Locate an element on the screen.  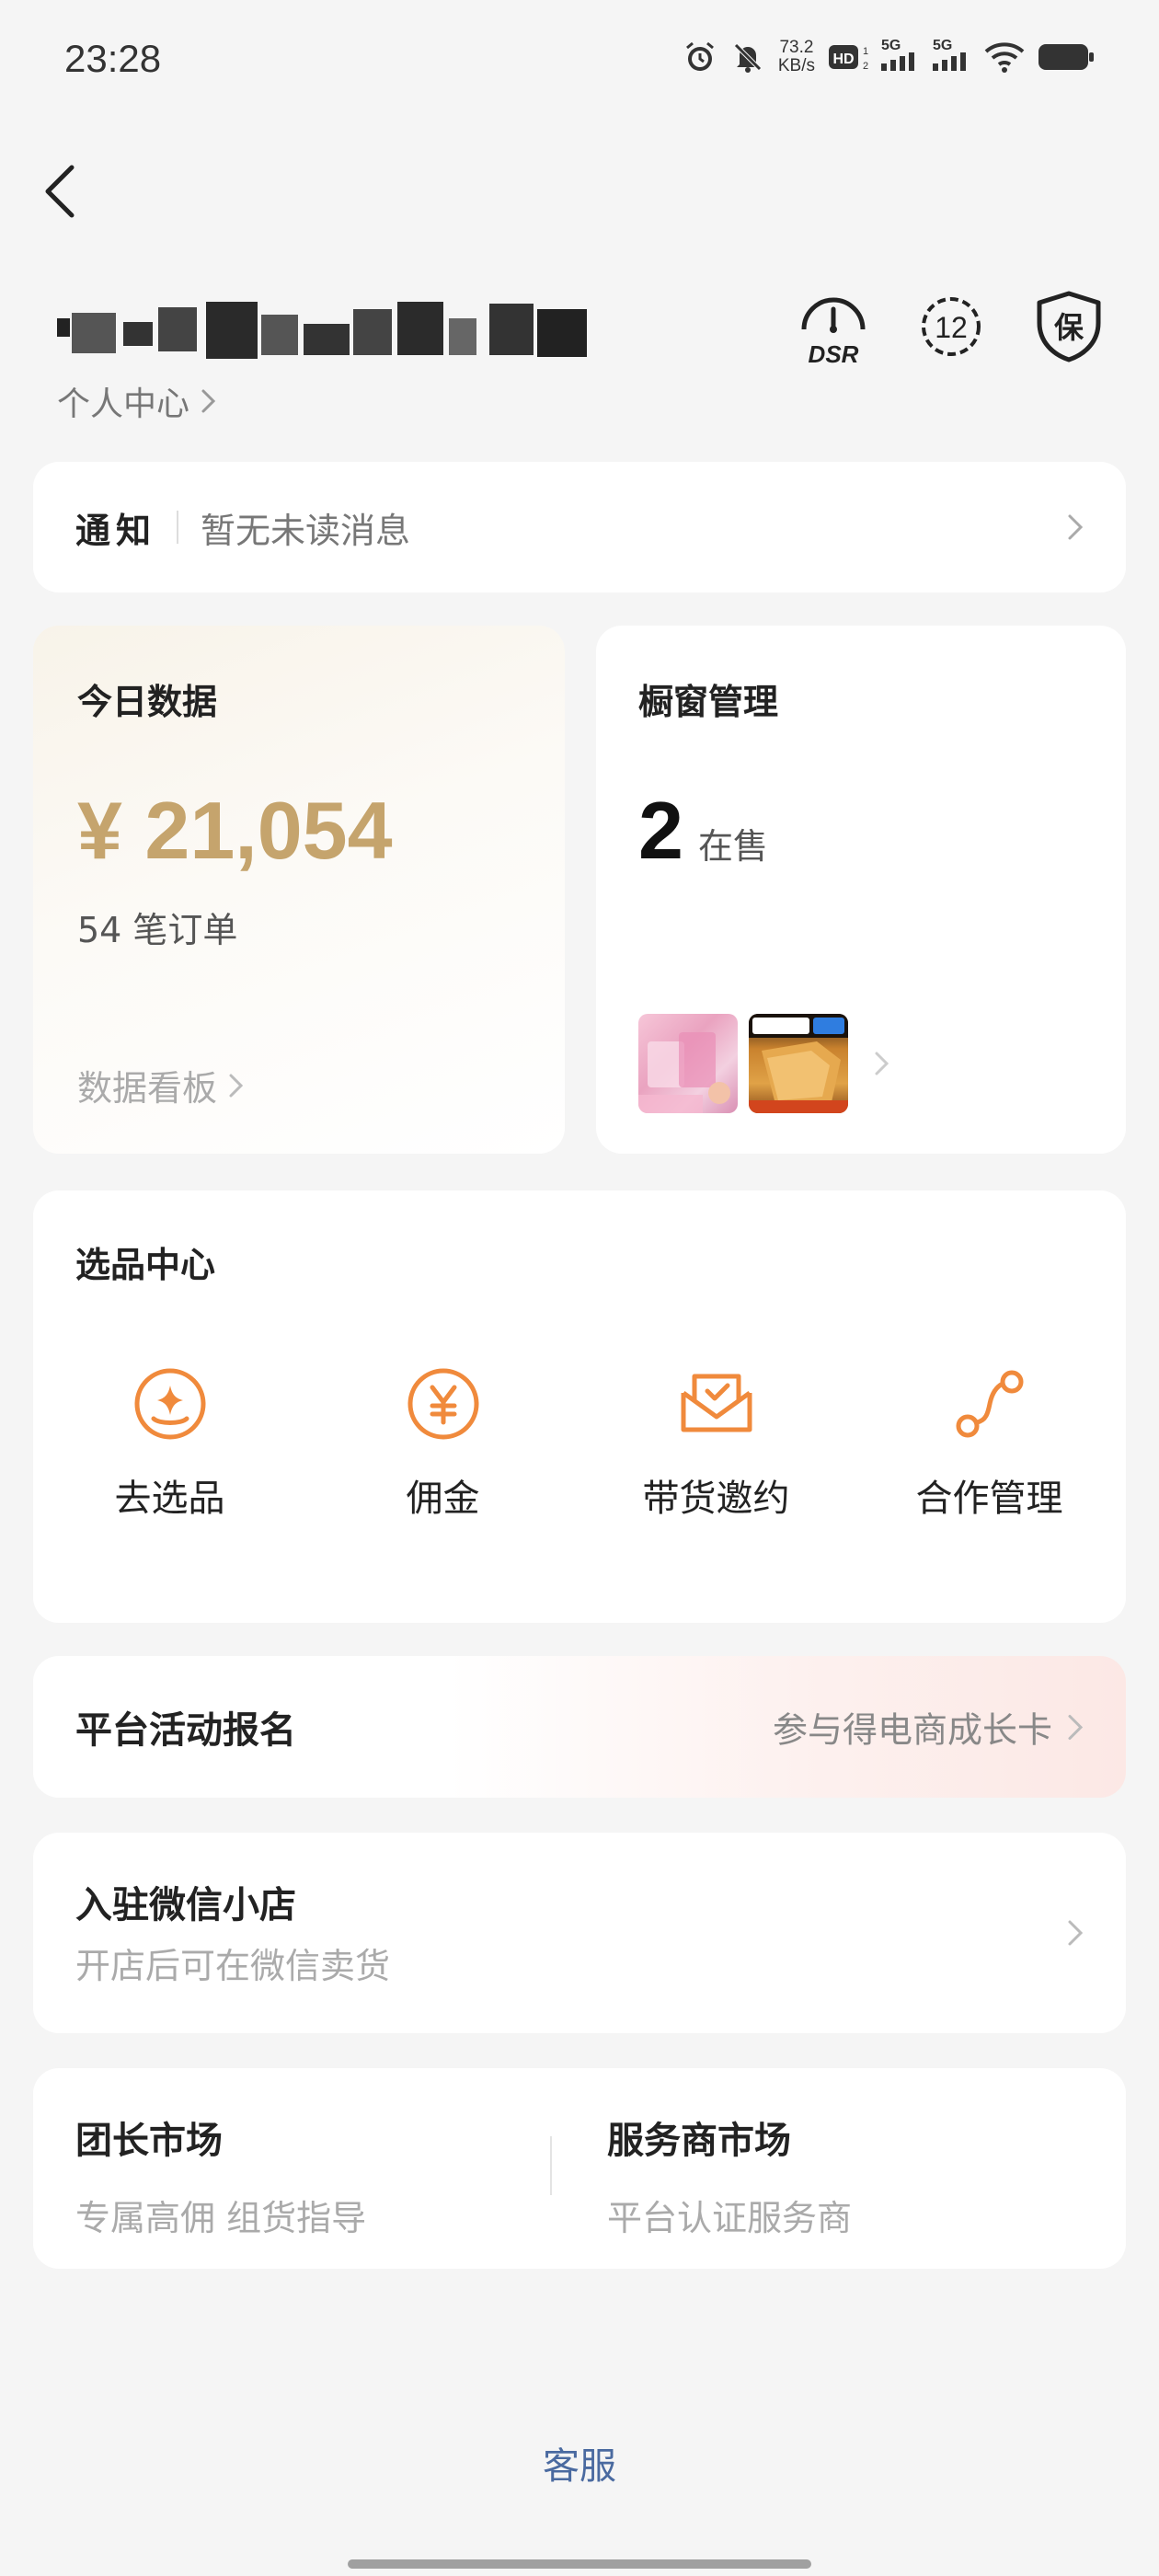
platform-activity-card: 平台活动报名 参与得电商成长卡 is located at coordinates (579, 1727).